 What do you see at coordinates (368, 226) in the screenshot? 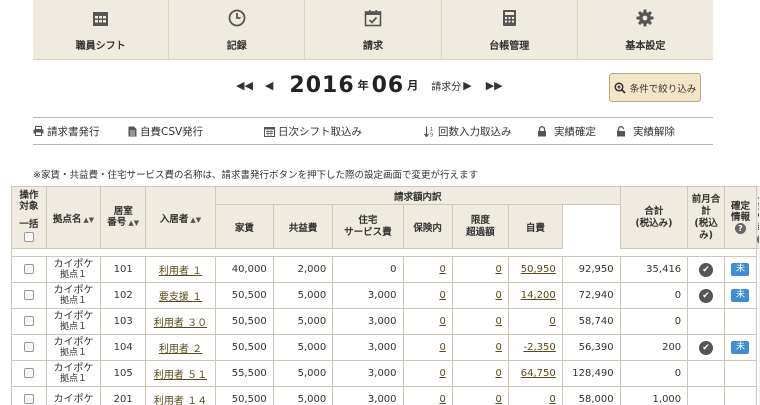
I see `header-housing-service: 住宅 サービス費` at bounding box center [368, 226].